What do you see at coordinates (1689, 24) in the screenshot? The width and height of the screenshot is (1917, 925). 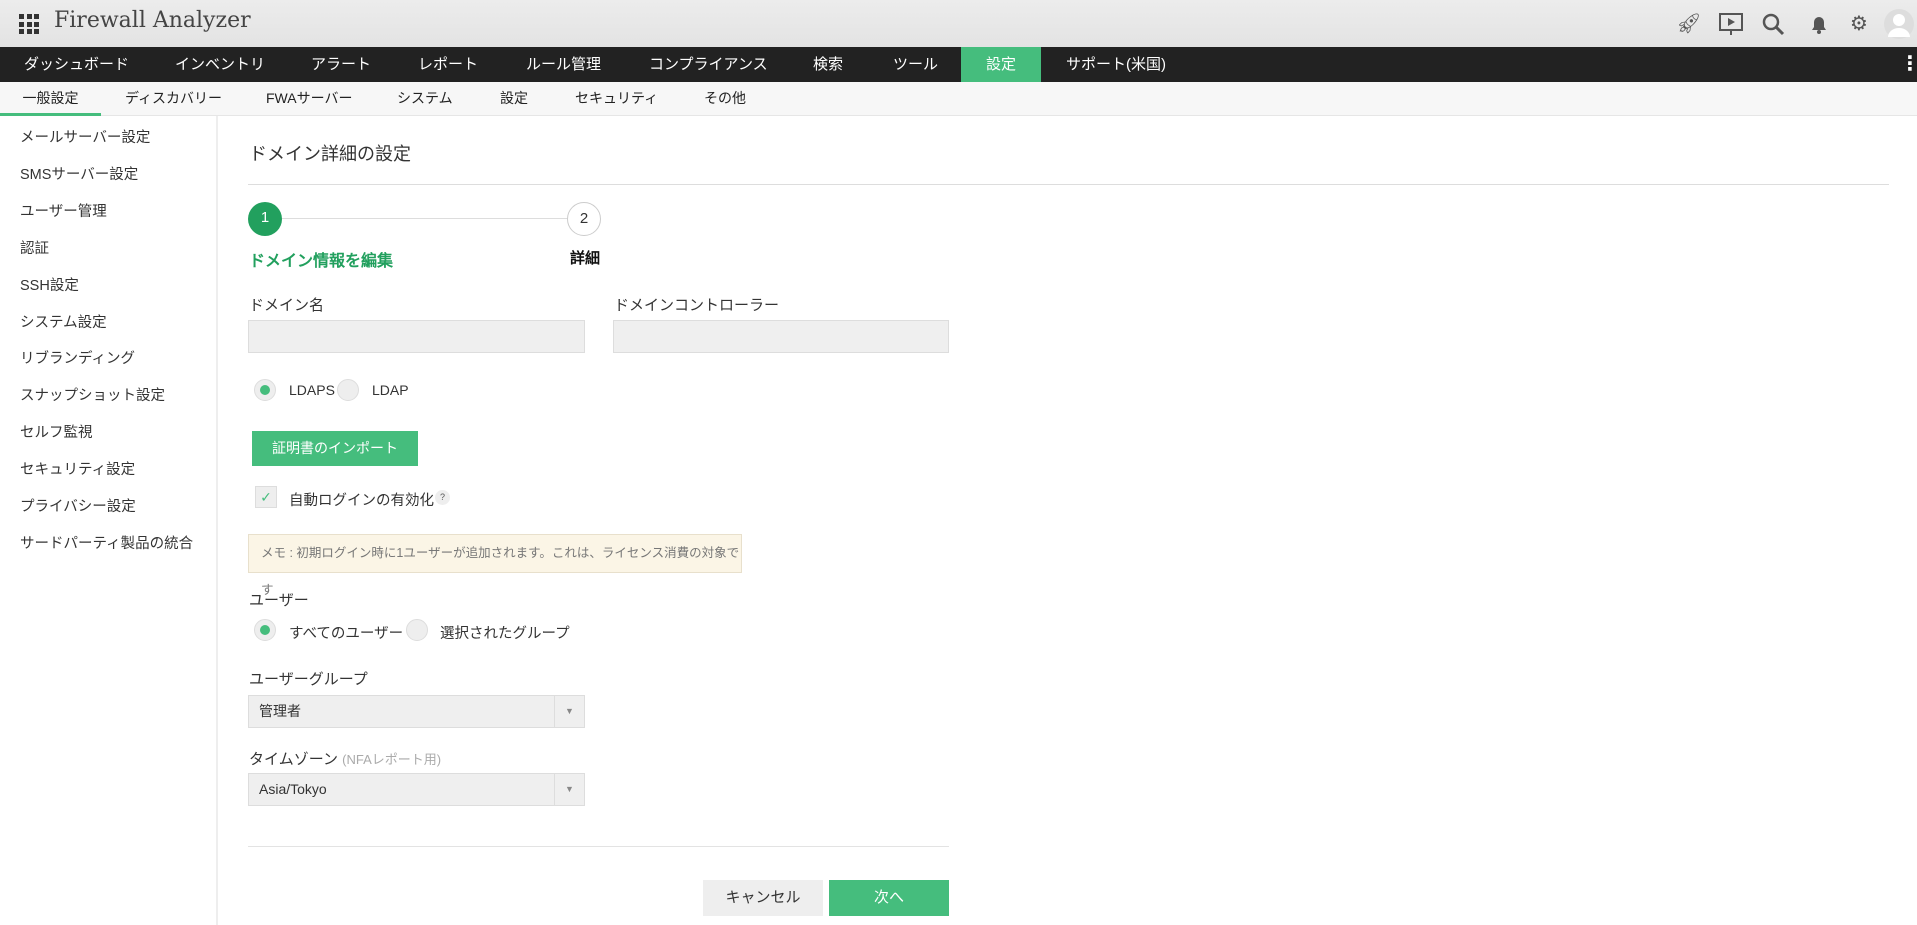 I see `rocket-icon: 🚀︎` at bounding box center [1689, 24].